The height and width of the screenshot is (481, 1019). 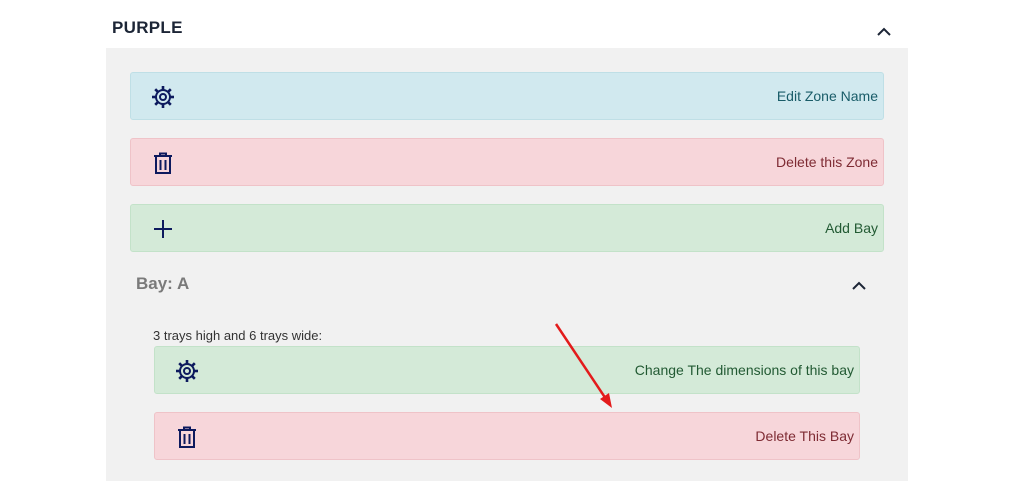 I want to click on add-bay-label: Add Bay, so click(x=851, y=228).